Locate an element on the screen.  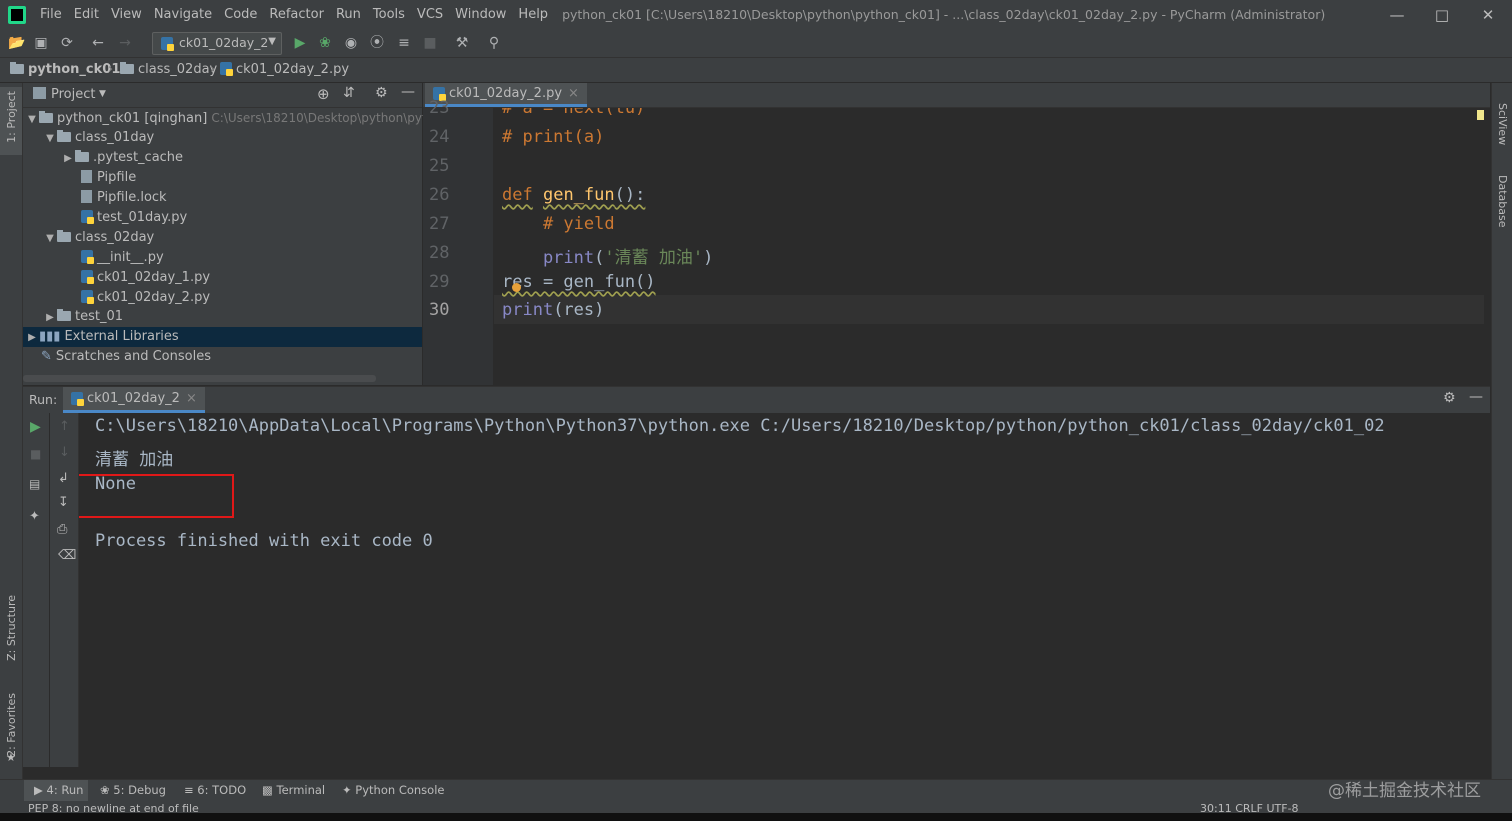
run-tab-label: ck01_02day_2 is located at coordinates (133, 398).